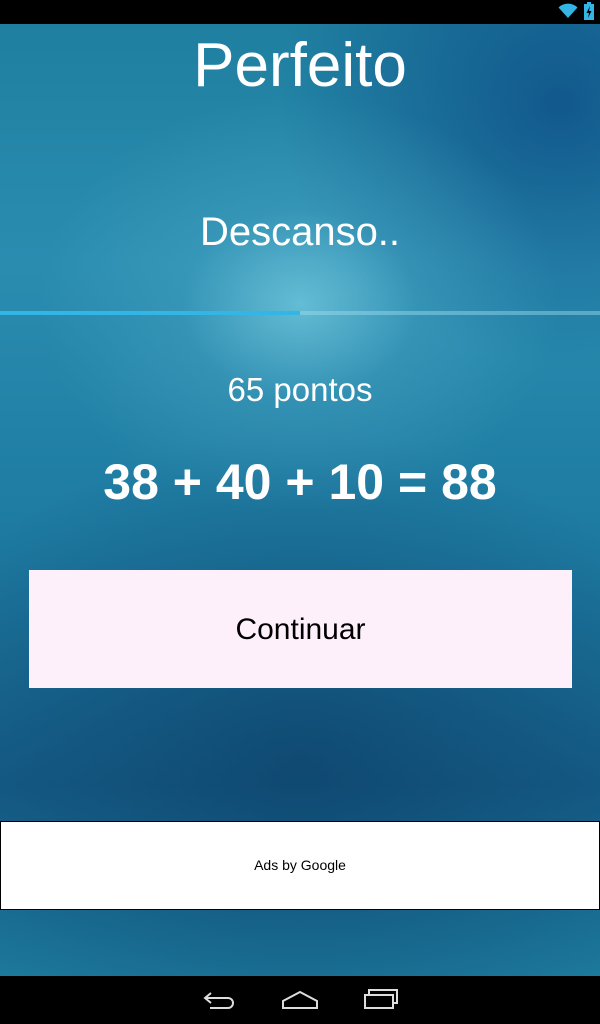 The width and height of the screenshot is (600, 1024). Describe the element at coordinates (381, 1000) in the screenshot. I see `recent-apps-icon` at that location.